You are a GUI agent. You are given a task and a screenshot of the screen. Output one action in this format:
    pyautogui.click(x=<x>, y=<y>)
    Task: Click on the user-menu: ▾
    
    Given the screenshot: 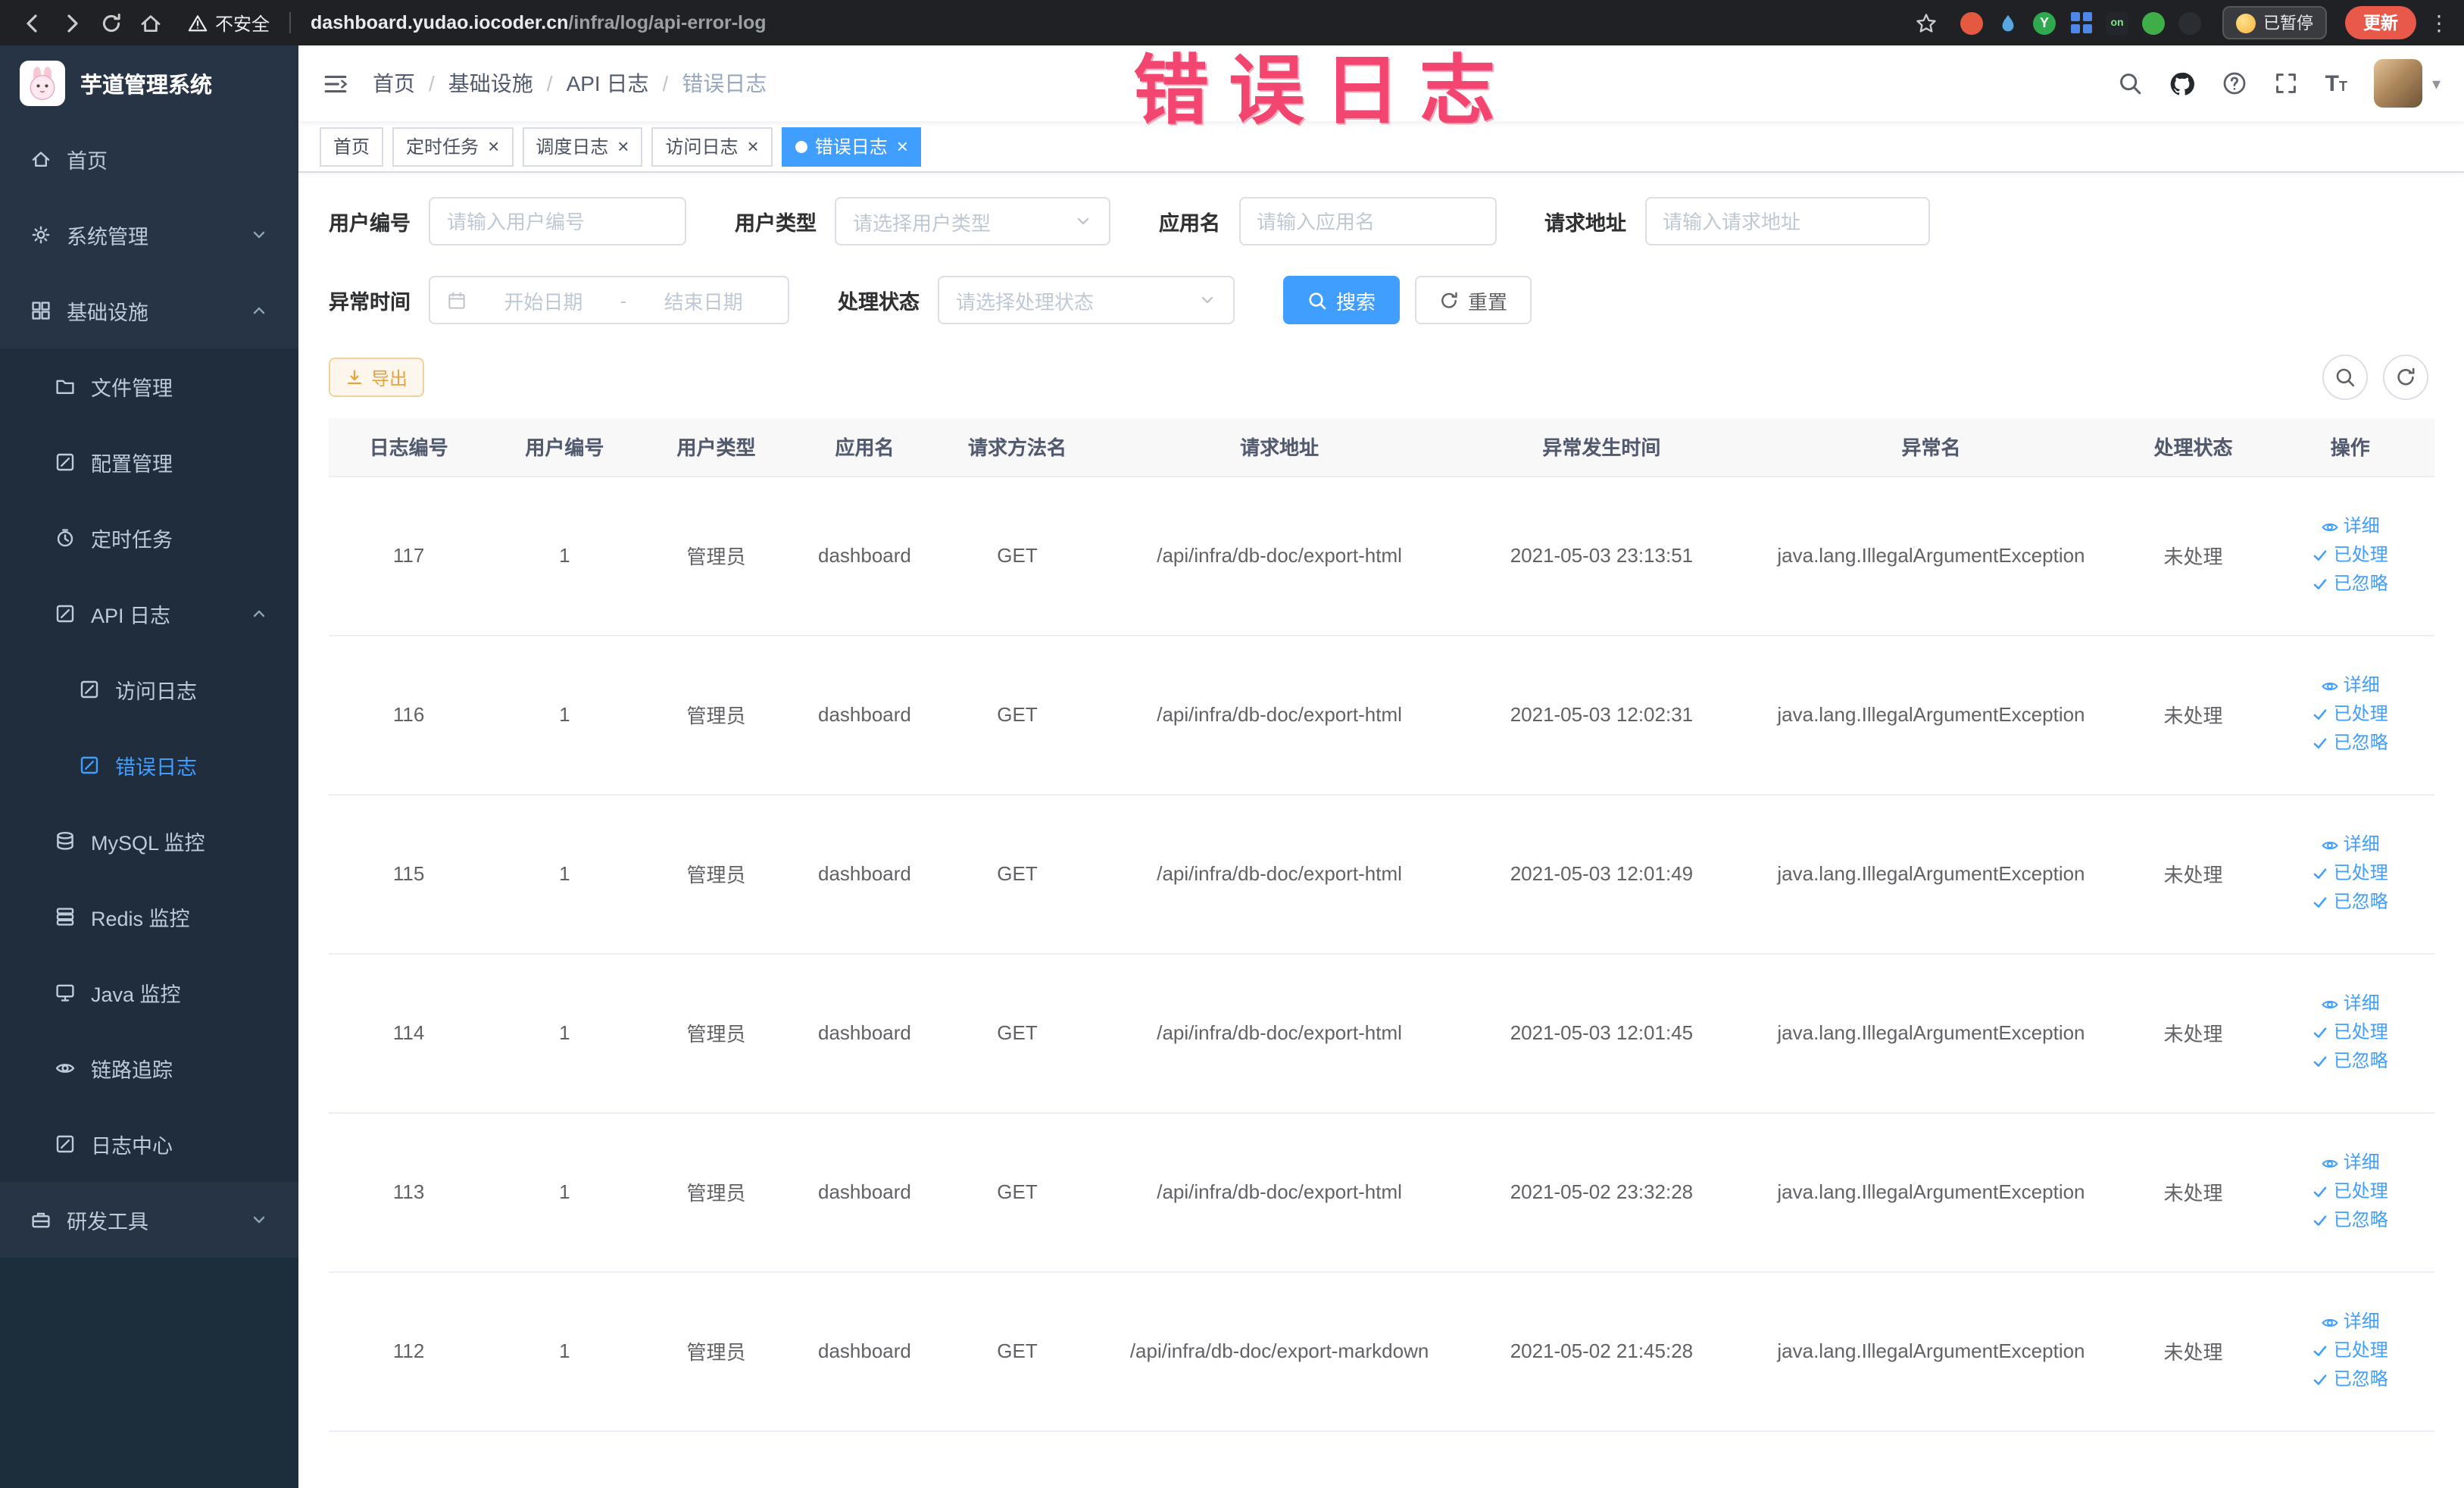 What is the action you would take?
    pyautogui.click(x=2407, y=83)
    